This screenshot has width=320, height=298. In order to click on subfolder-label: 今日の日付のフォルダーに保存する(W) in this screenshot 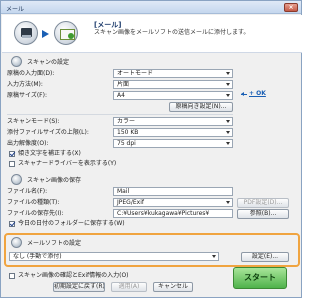, I will do `click(71, 223)`.